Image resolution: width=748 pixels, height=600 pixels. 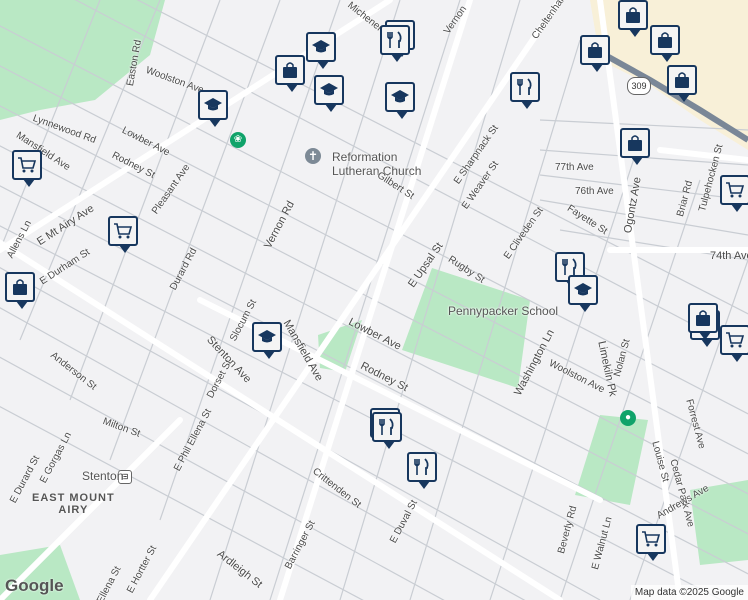 I want to click on route-309-shield: 309, so click(x=639, y=86).